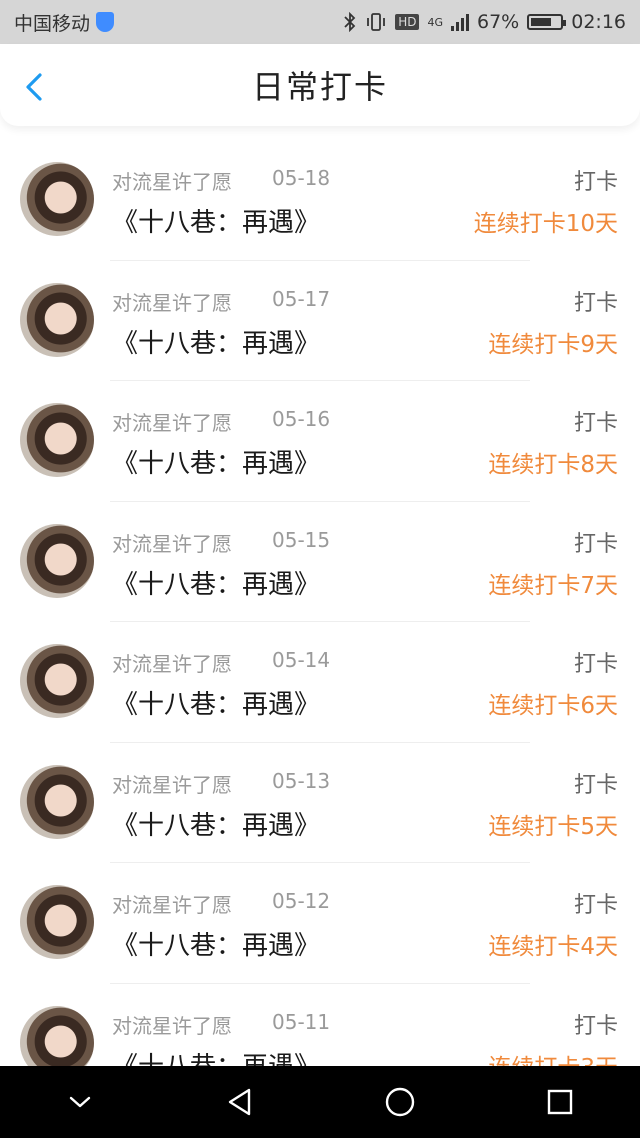  What do you see at coordinates (301, 660) in the screenshot?
I see `checkin-date: 05-14` at bounding box center [301, 660].